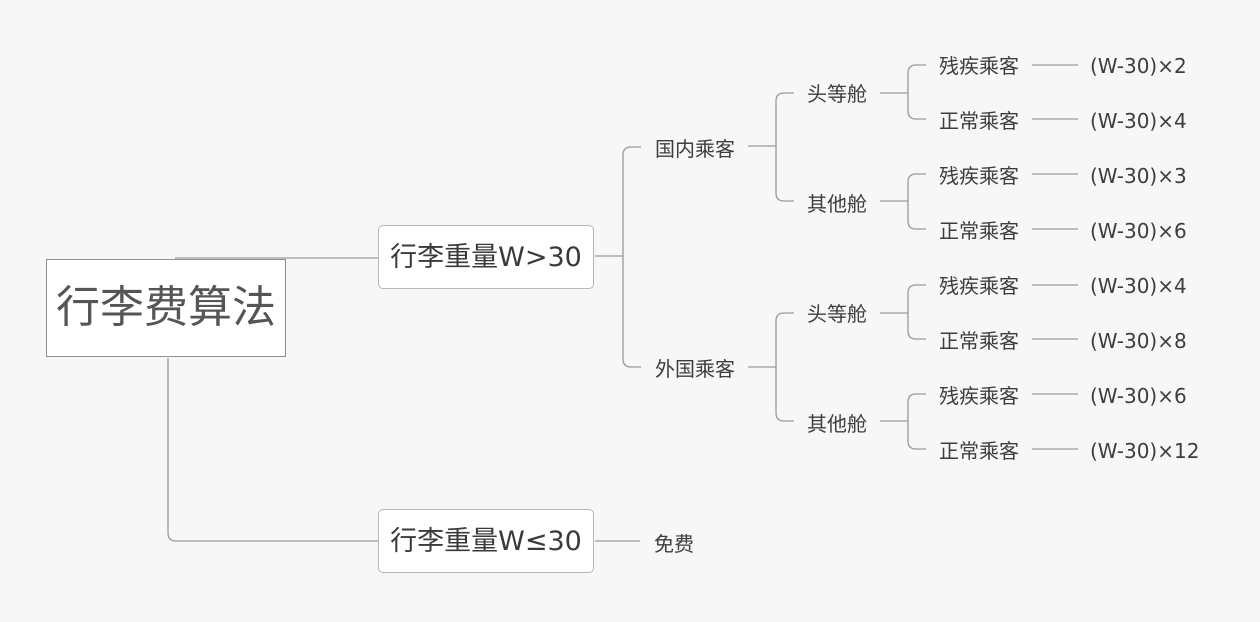 Image resolution: width=1260 pixels, height=622 pixels. I want to click on link-domestic-cabins-bracket, so click(784, 147).